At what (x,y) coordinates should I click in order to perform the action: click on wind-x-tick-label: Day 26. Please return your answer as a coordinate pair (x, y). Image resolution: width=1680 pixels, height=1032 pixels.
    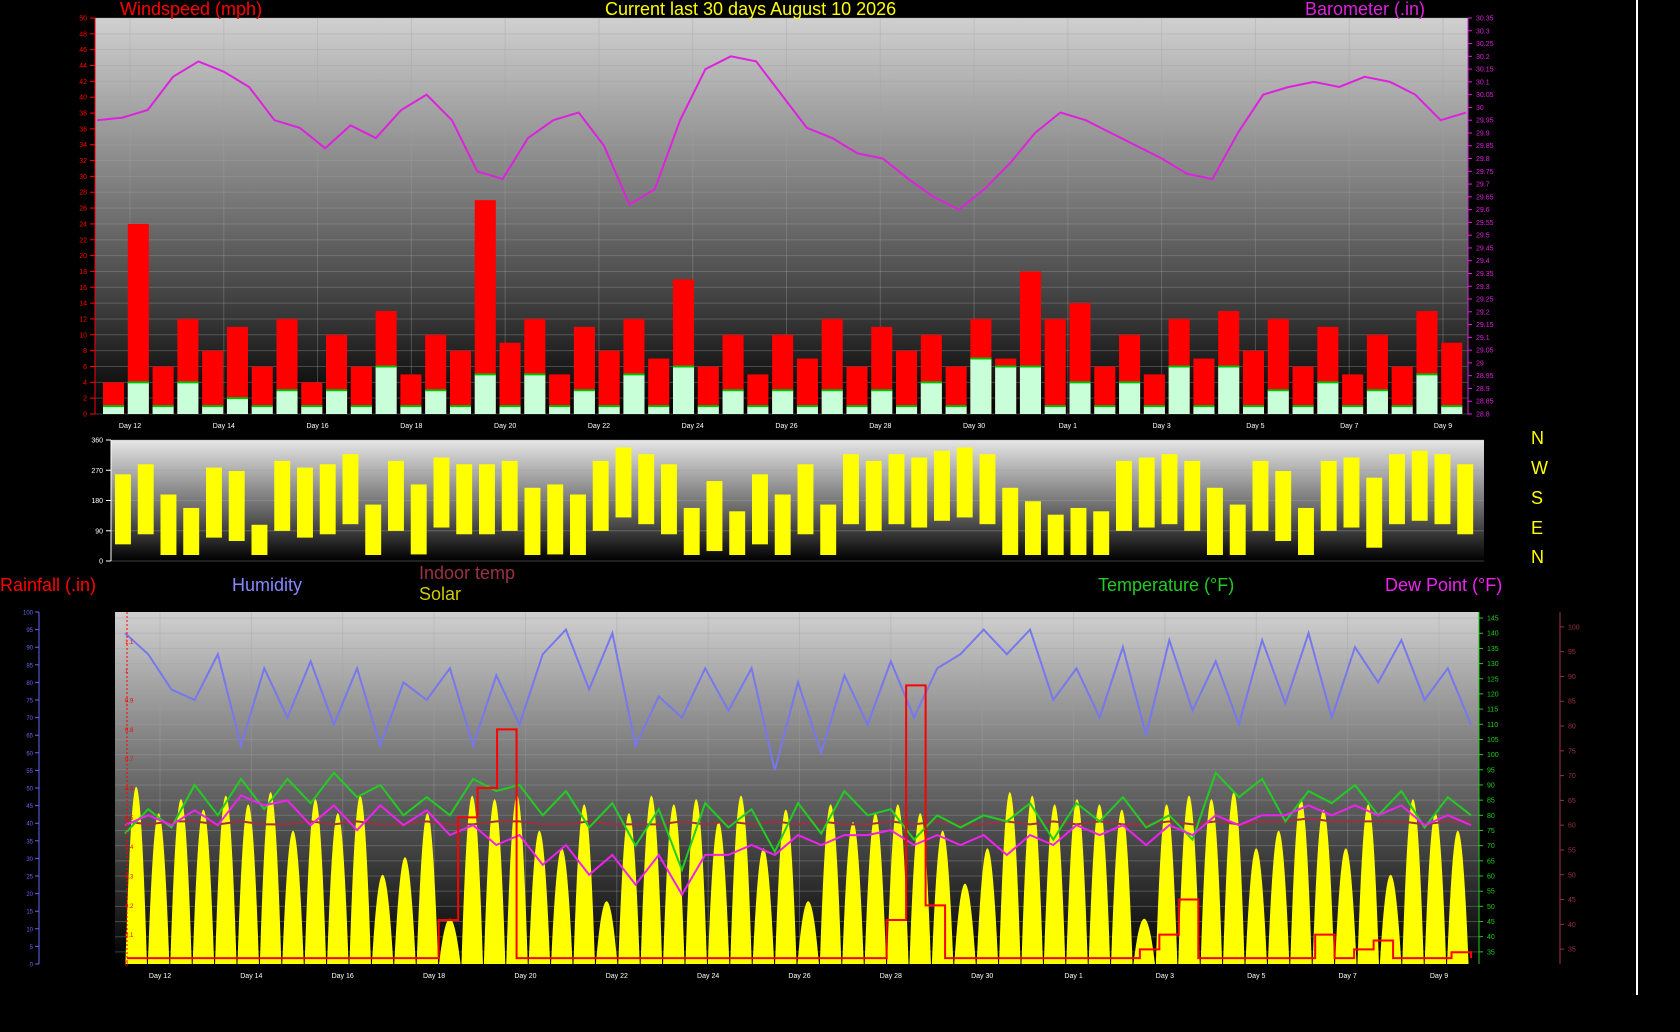
    Looking at the image, I should click on (786, 426).